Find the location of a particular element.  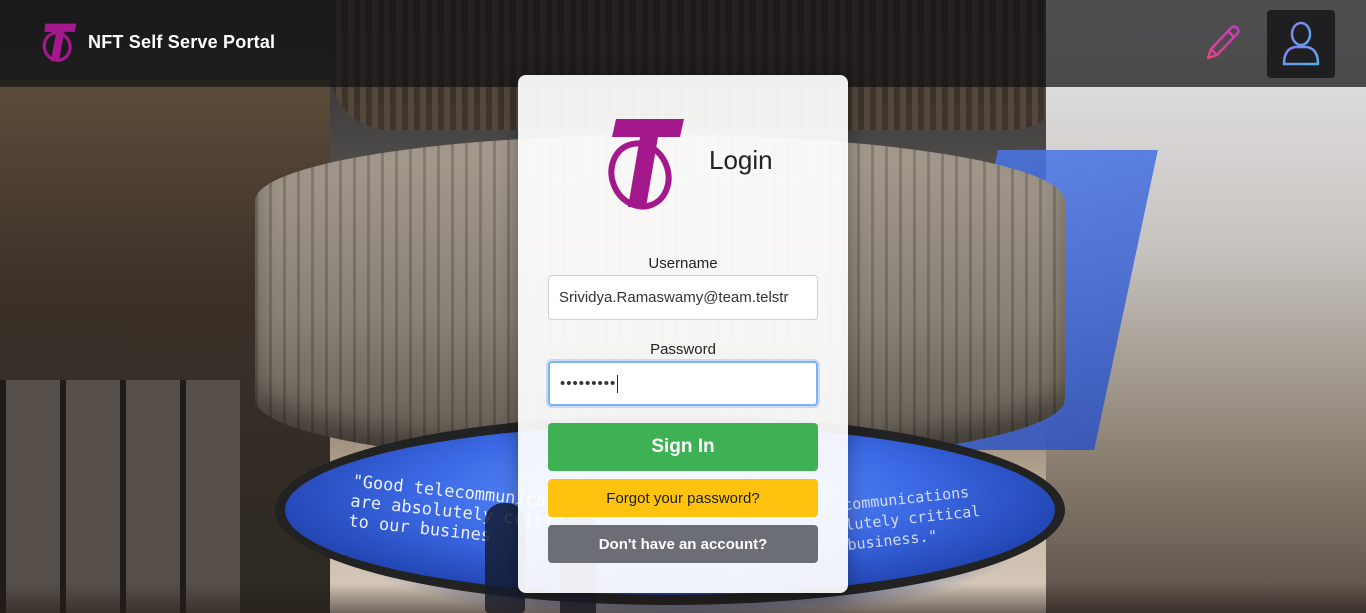

password-mask: ••••••••• is located at coordinates (588, 383).